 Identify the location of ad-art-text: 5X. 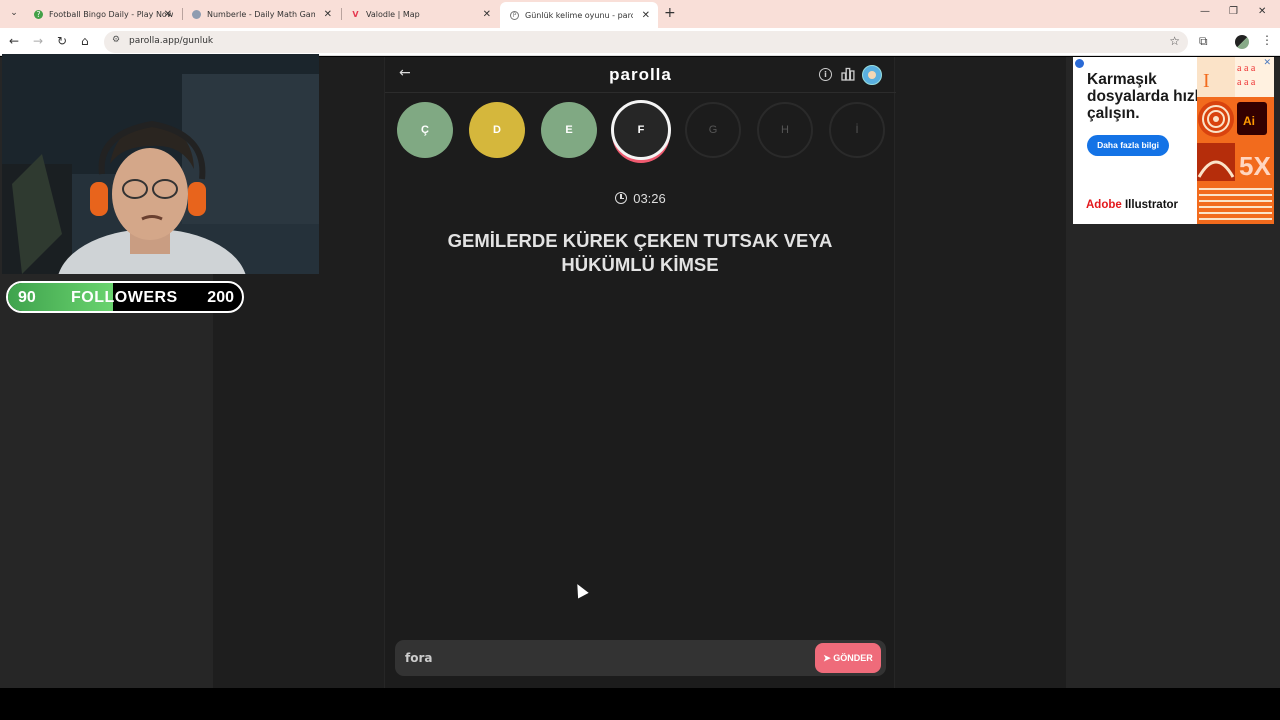
(1255, 166).